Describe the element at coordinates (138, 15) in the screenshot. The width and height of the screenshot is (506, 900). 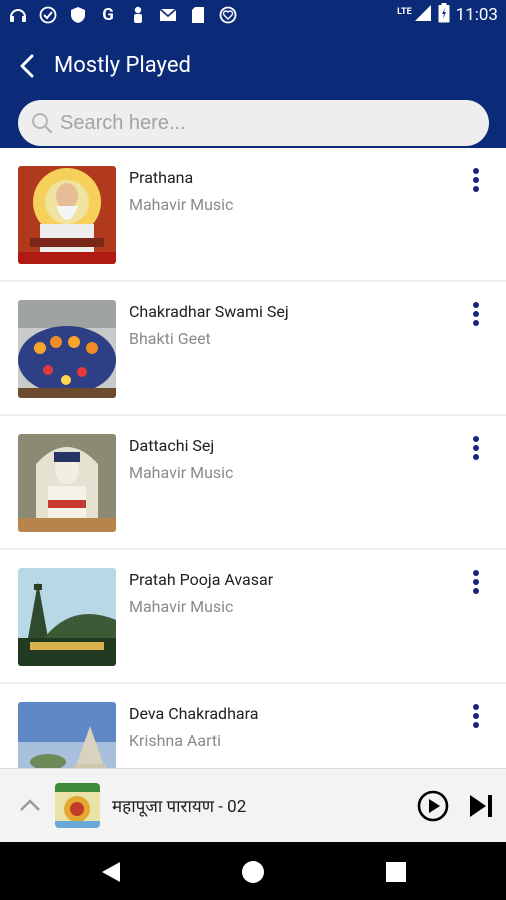
I see `person-icon` at that location.